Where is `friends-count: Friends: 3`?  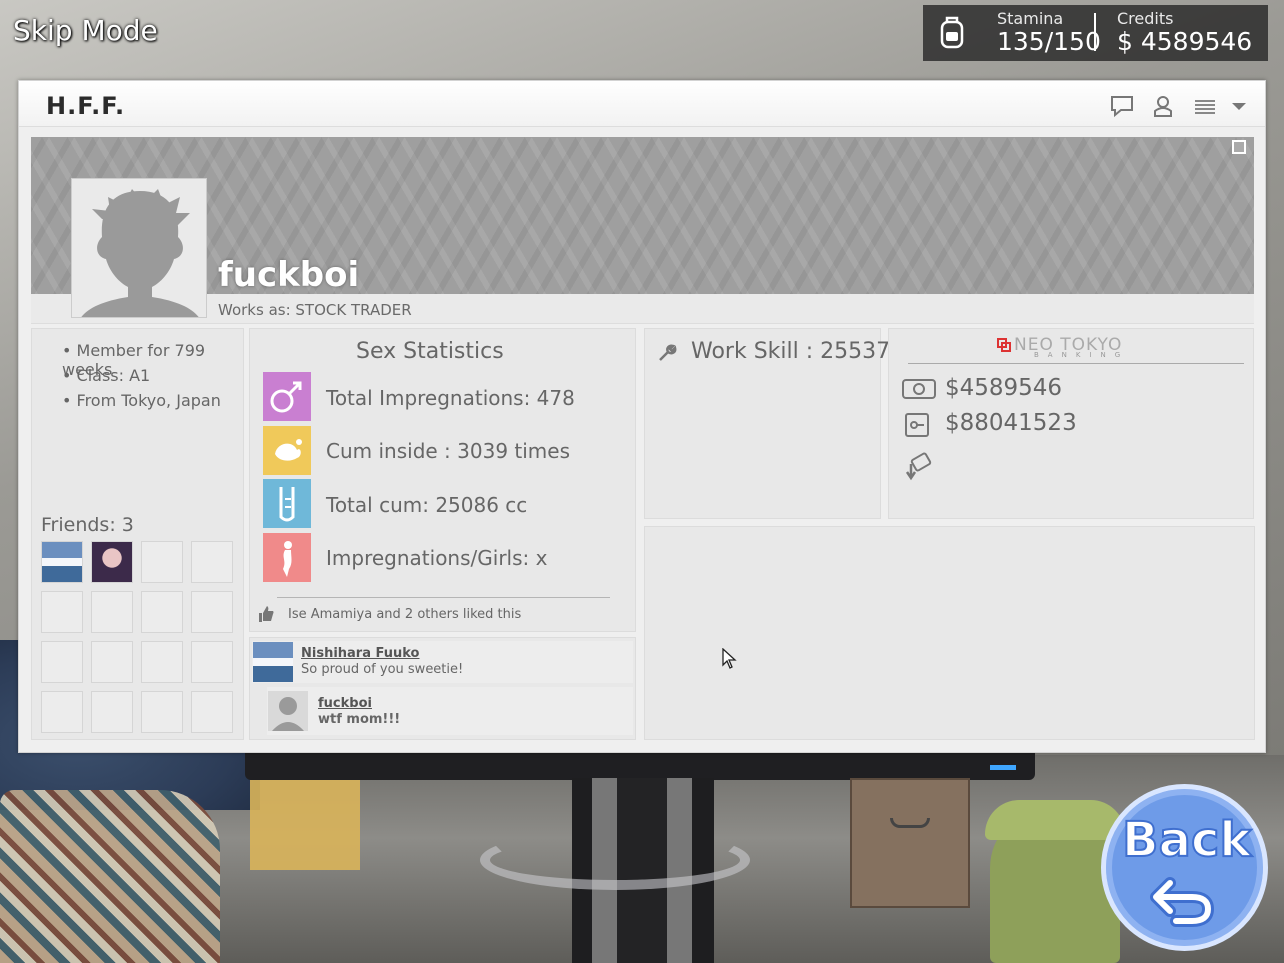
friends-count: Friends: 3 is located at coordinates (87, 525).